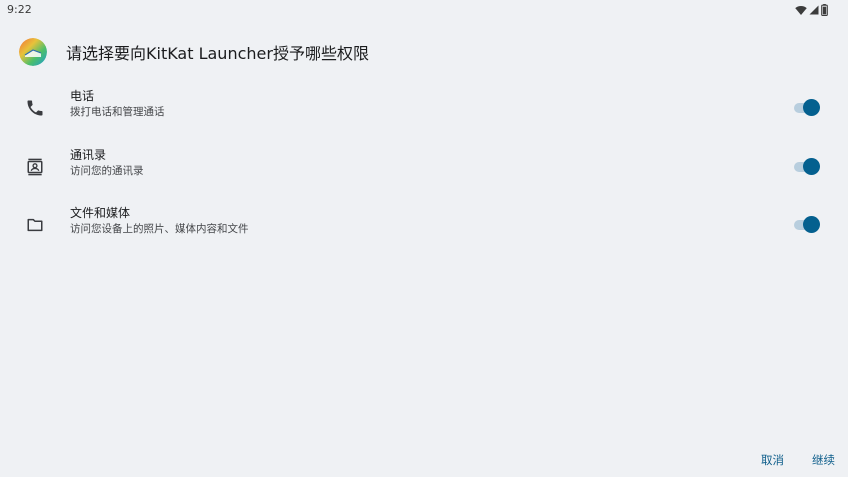  I want to click on cancel-button: 取消, so click(772, 460).